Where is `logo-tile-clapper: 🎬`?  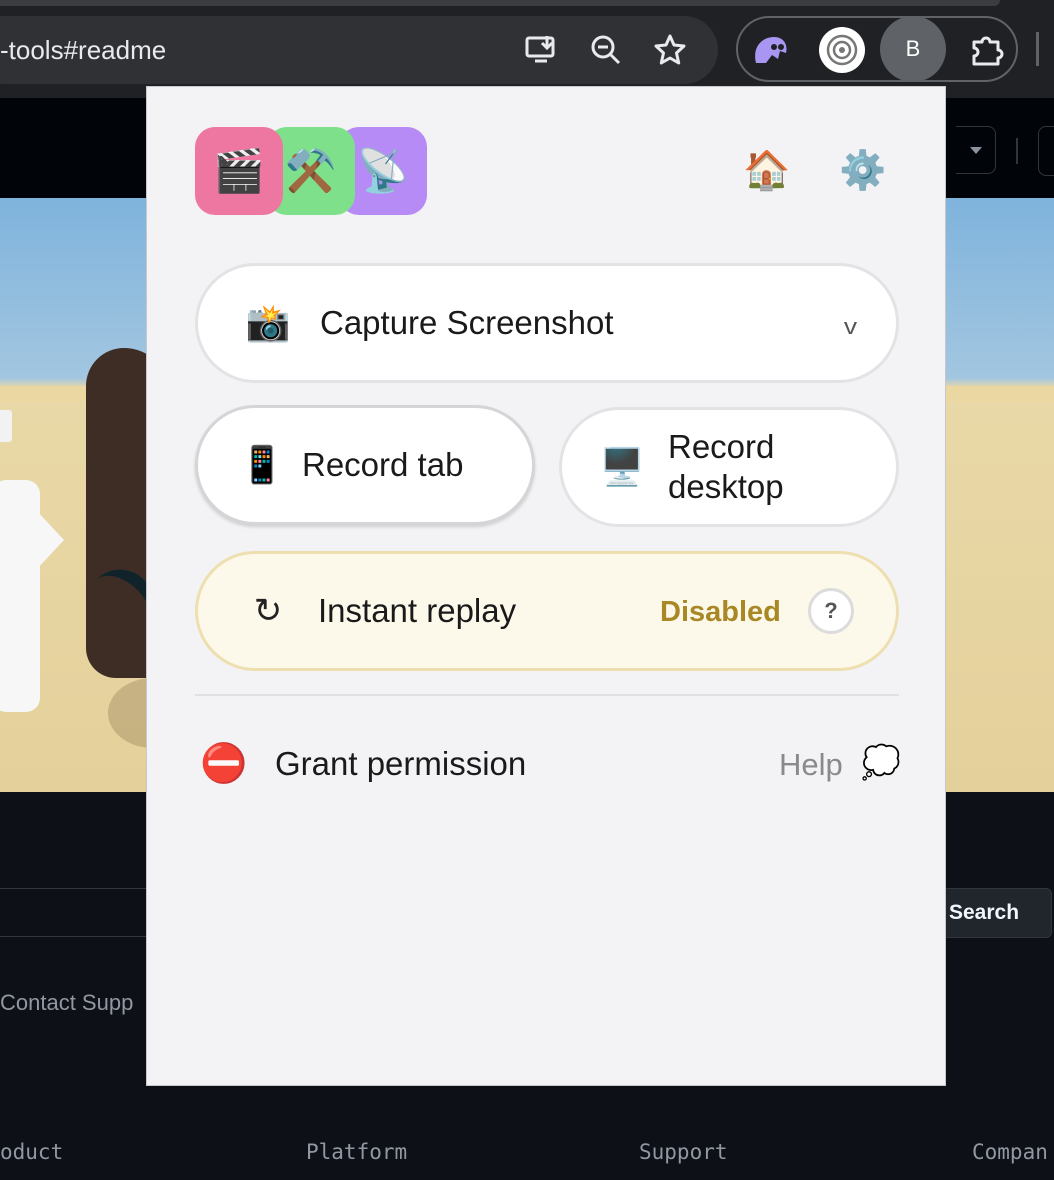
logo-tile-clapper: 🎬 is located at coordinates (239, 171).